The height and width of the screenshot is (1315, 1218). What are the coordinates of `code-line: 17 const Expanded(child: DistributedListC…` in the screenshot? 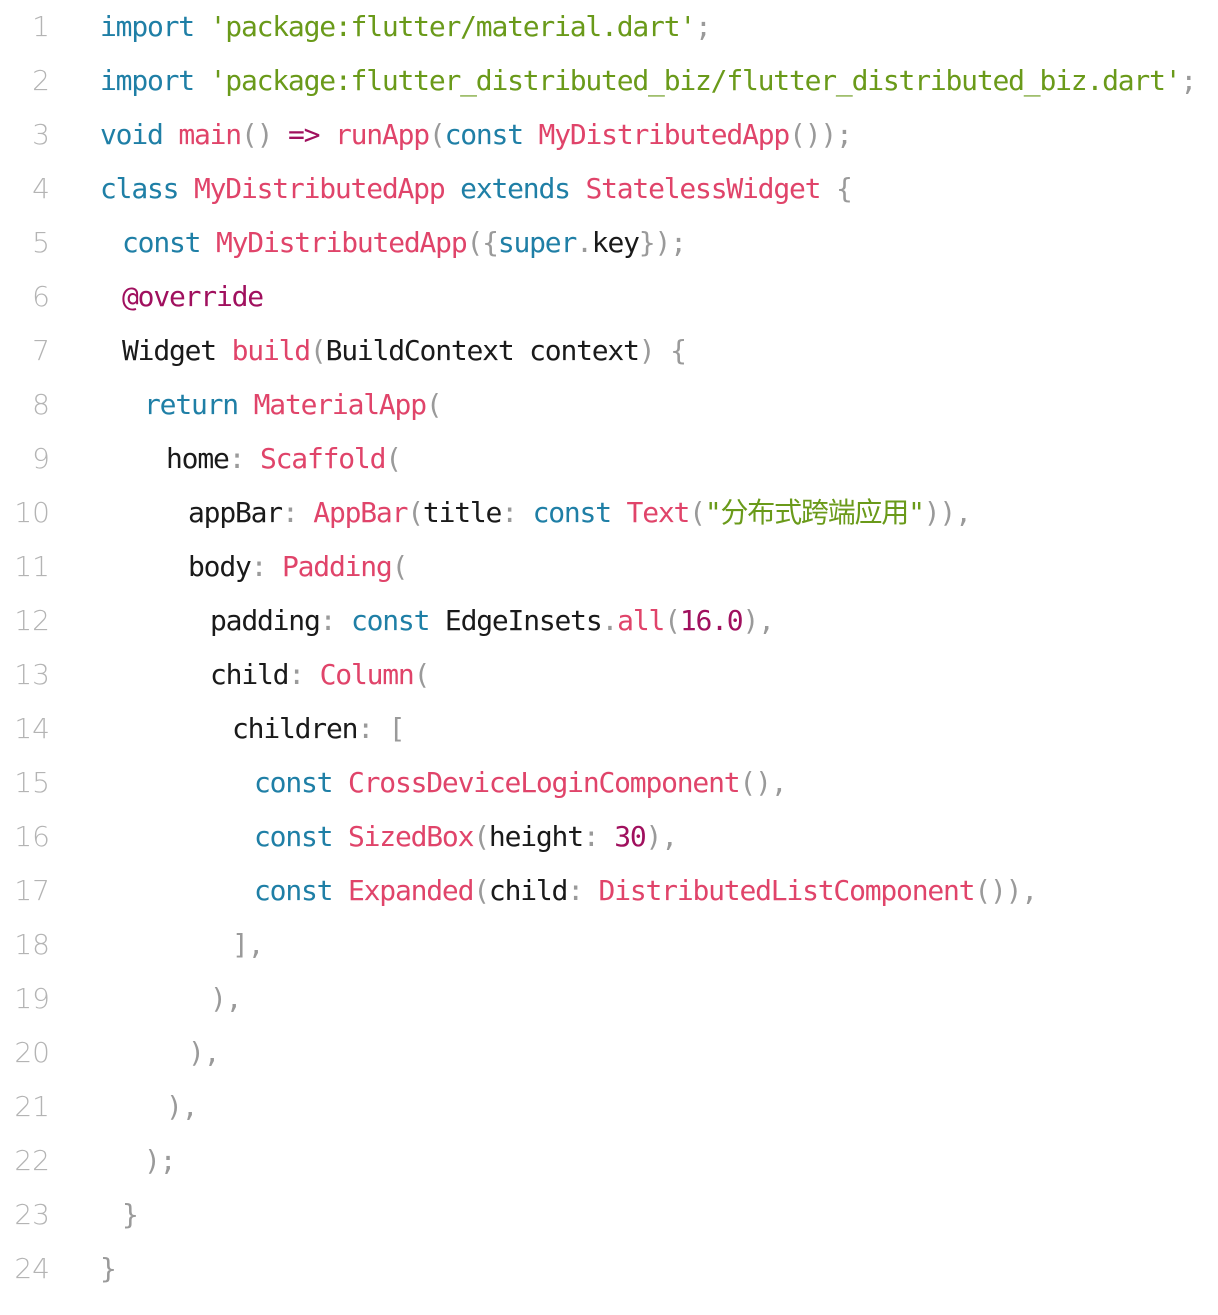 It's located at (609, 891).